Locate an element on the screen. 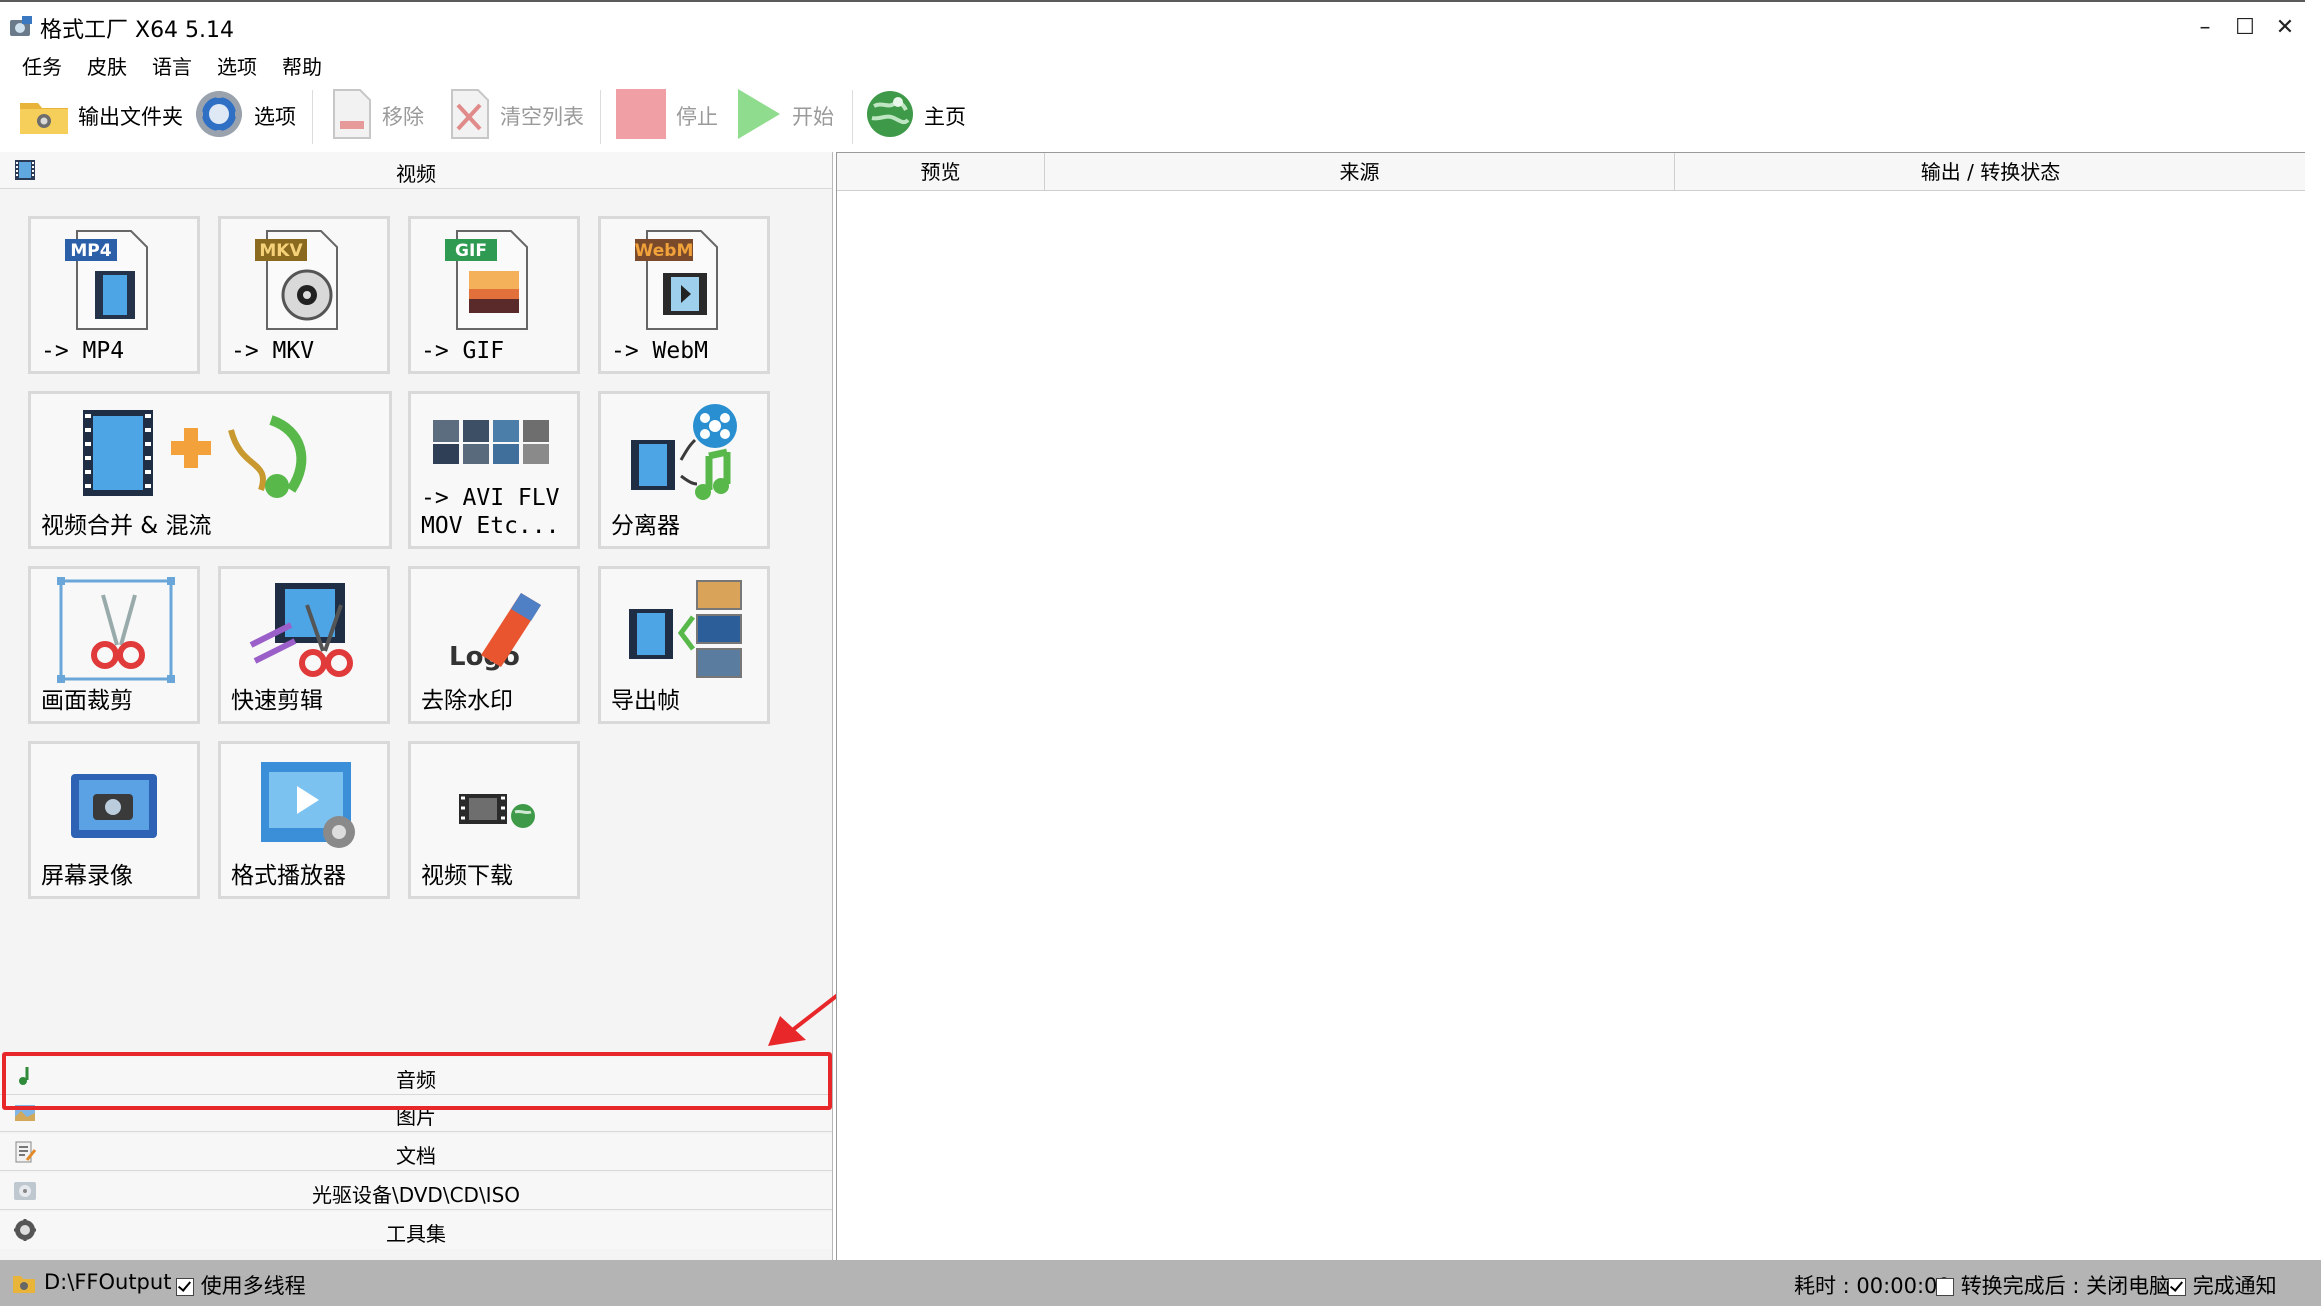  player-icon is located at coordinates (304, 805).